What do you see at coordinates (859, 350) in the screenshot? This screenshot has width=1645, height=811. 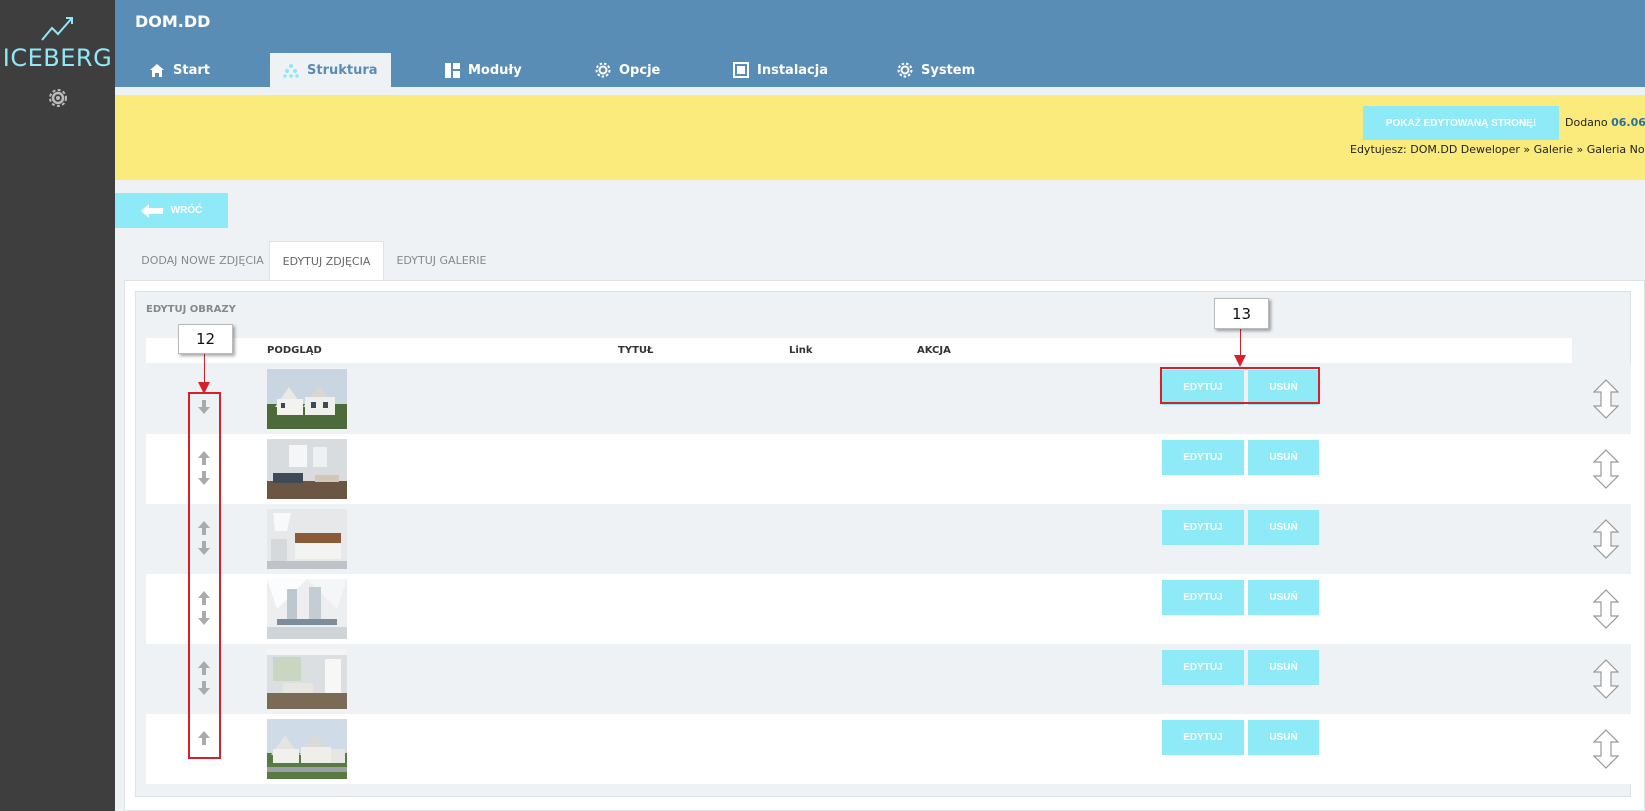 I see `table-header: PODGLĄD TYTUŁ Link AKCJA` at bounding box center [859, 350].